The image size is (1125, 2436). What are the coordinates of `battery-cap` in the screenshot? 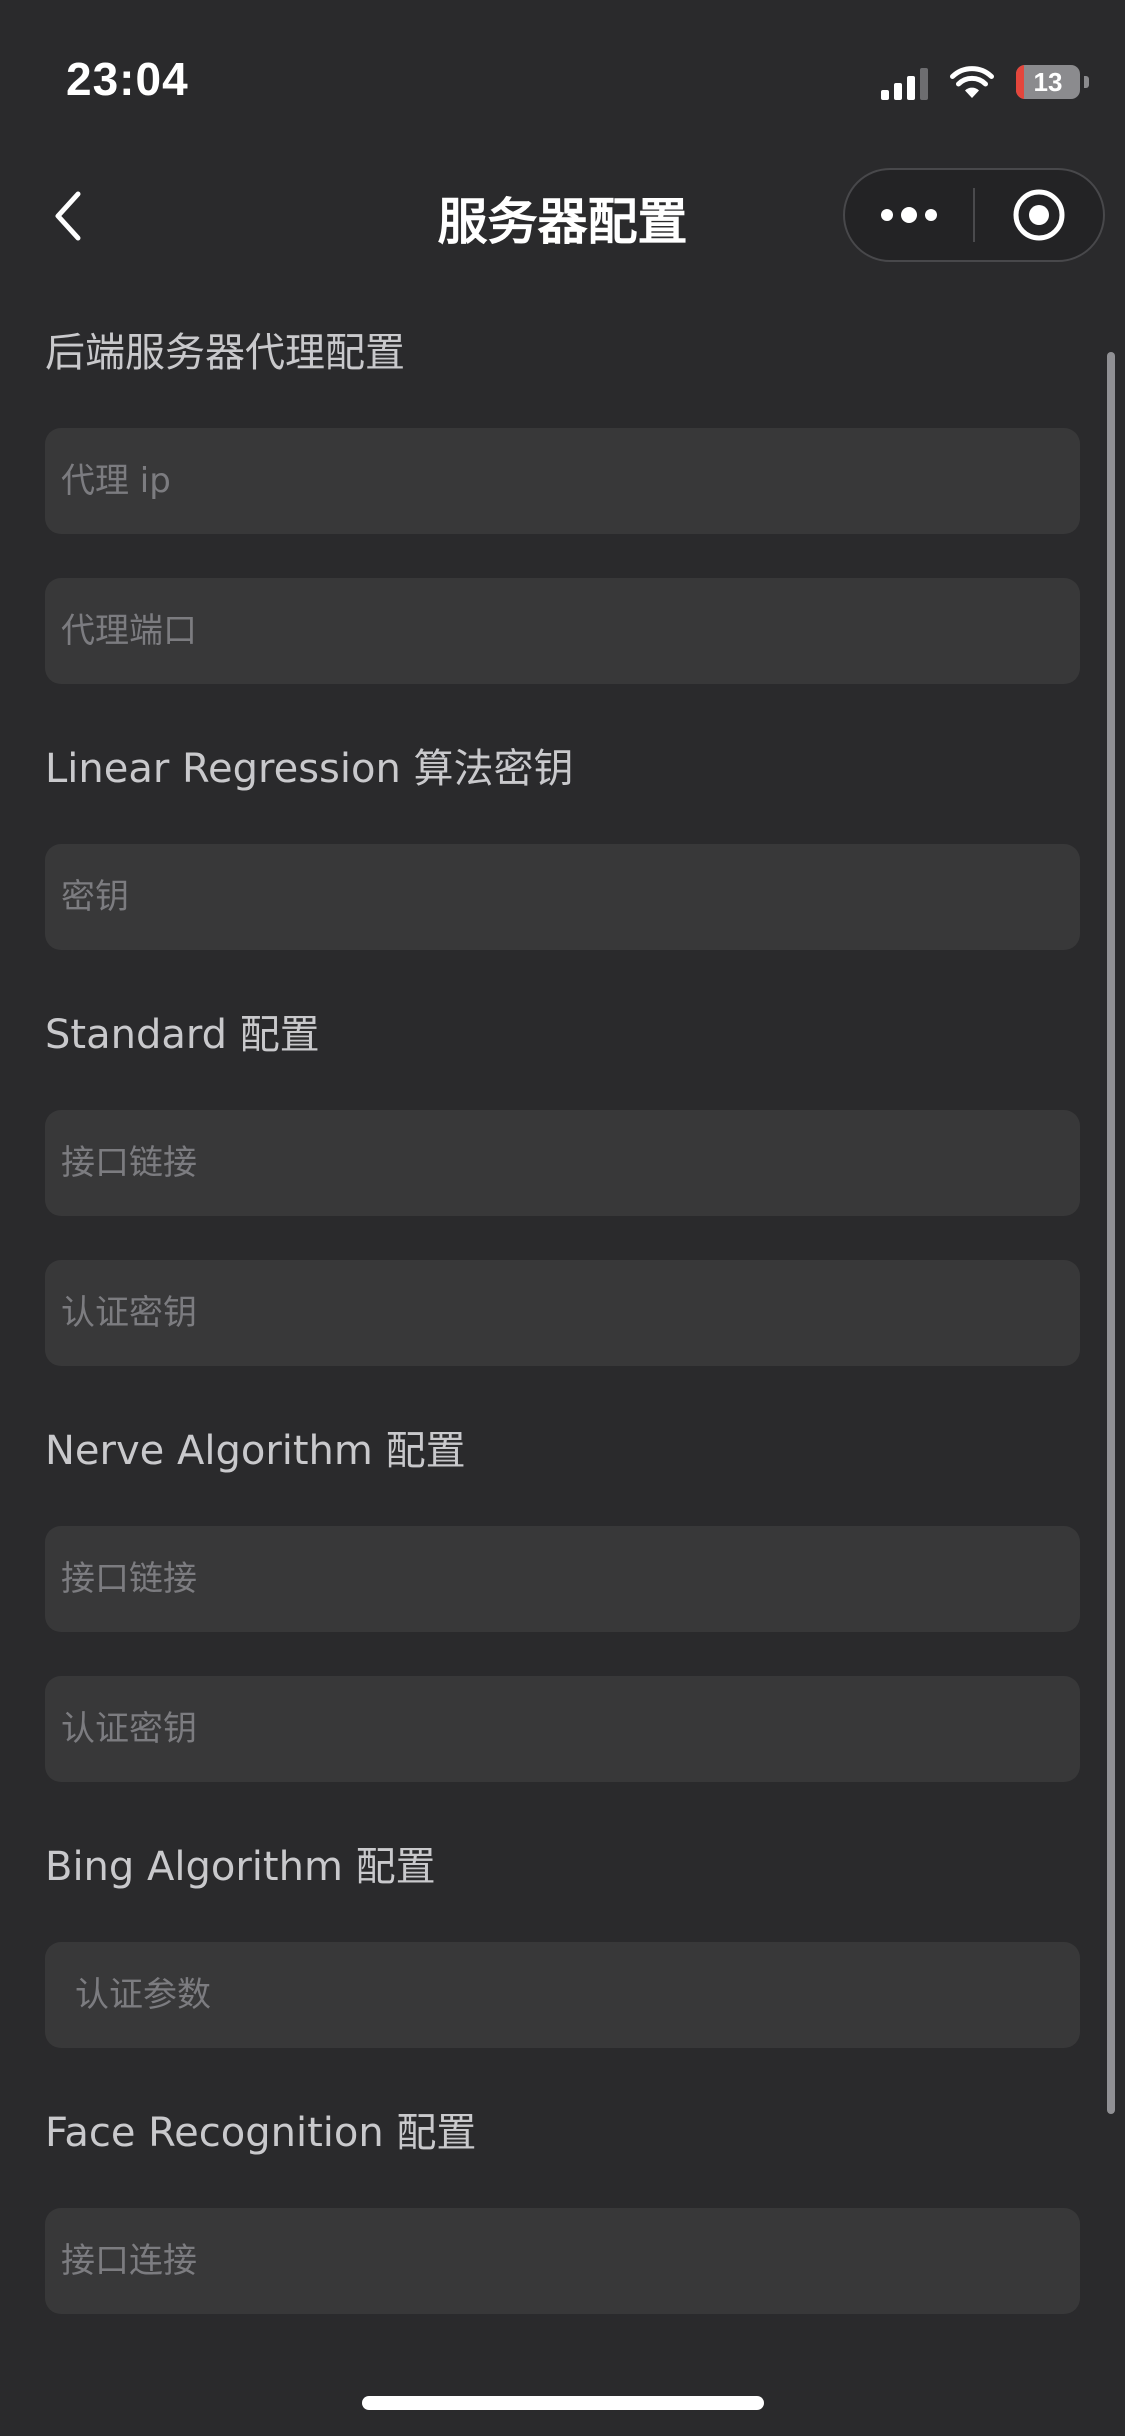 It's located at (1086, 82).